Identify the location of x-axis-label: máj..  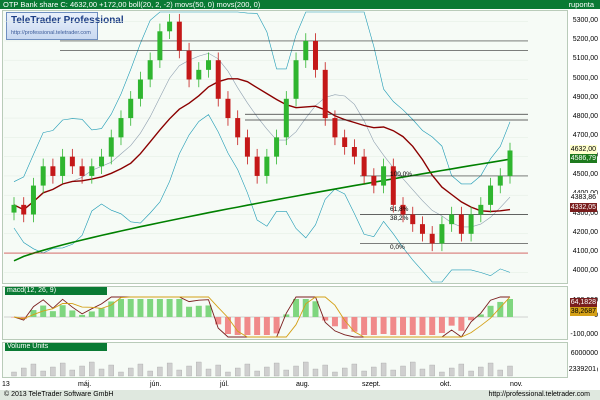
(85, 384).